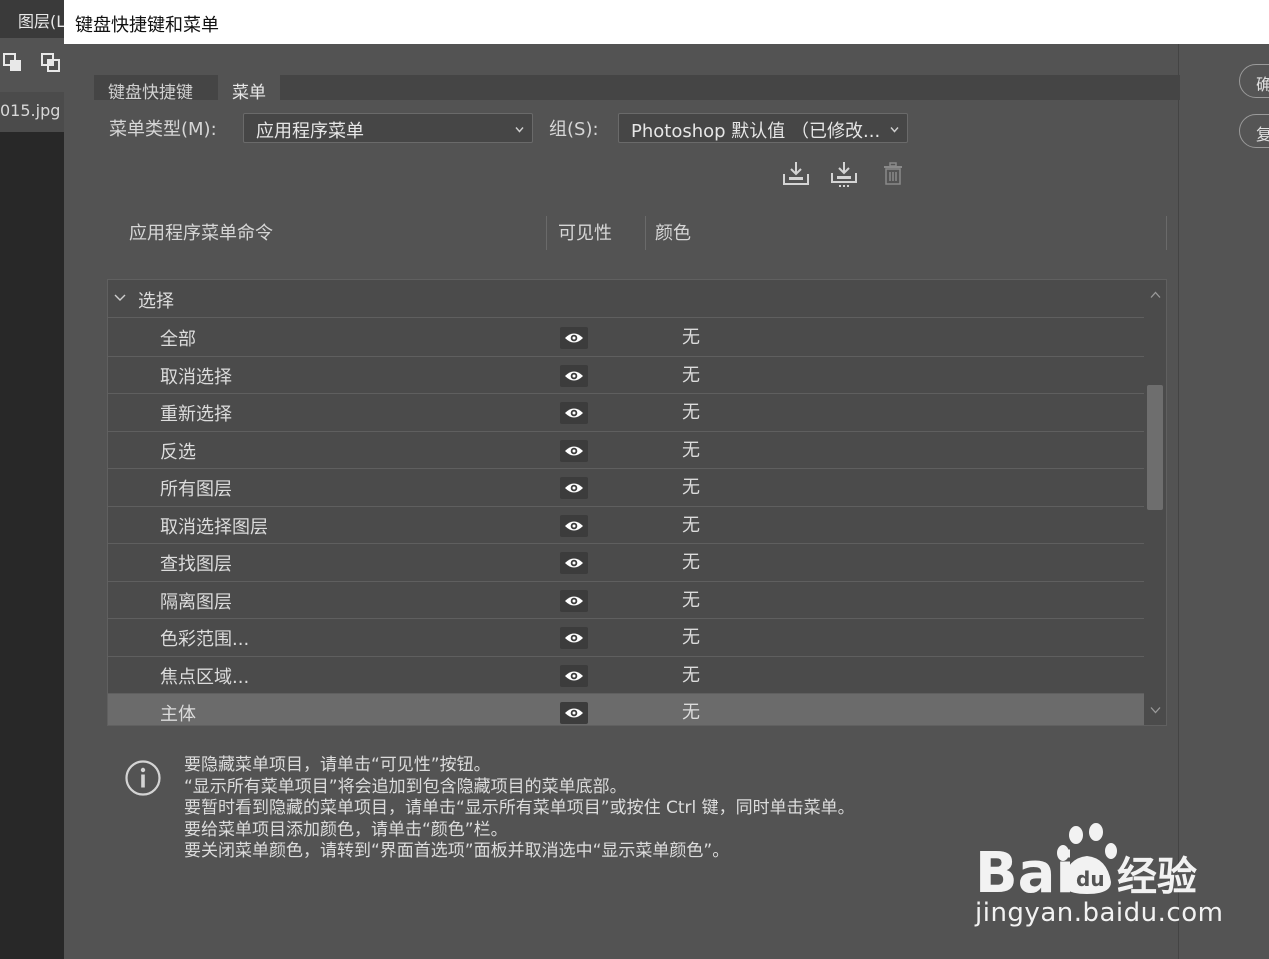  I want to click on table-row: 主体 无, so click(626, 709).